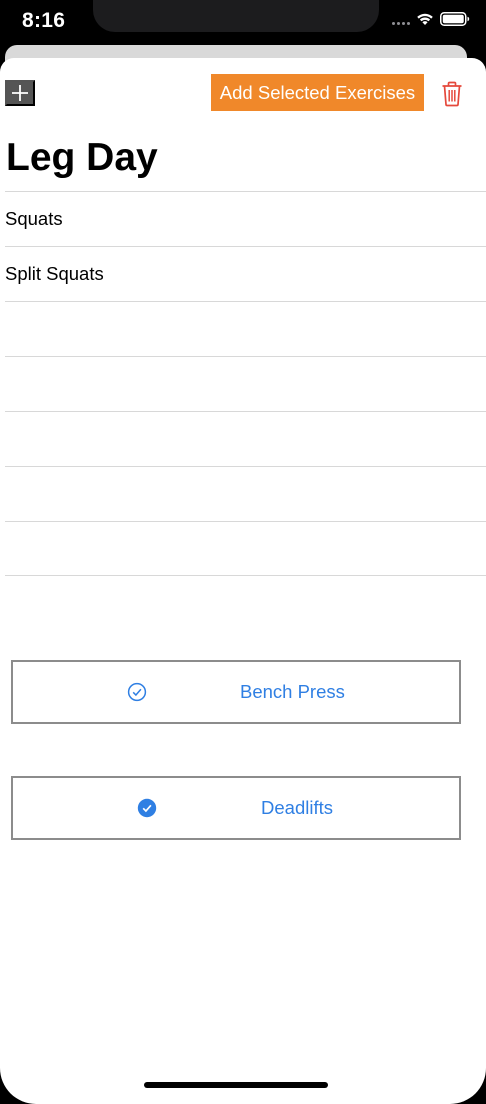 The width and height of the screenshot is (486, 1104). I want to click on plus-icon, so click(20, 93).